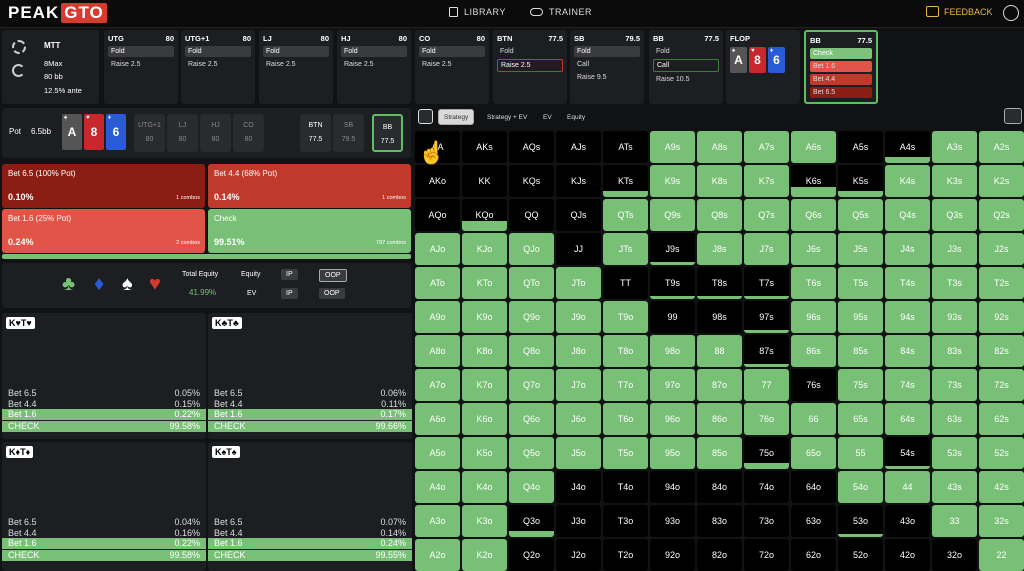 The height and width of the screenshot is (571, 1024). I want to click on matrix-cell: KQo, so click(484, 215).